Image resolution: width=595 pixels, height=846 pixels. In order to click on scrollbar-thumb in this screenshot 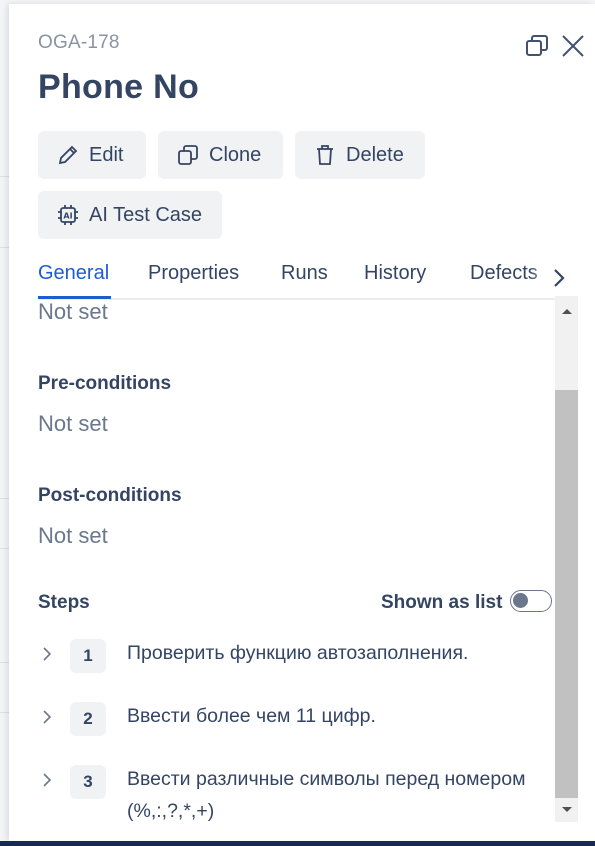, I will do `click(566, 594)`.